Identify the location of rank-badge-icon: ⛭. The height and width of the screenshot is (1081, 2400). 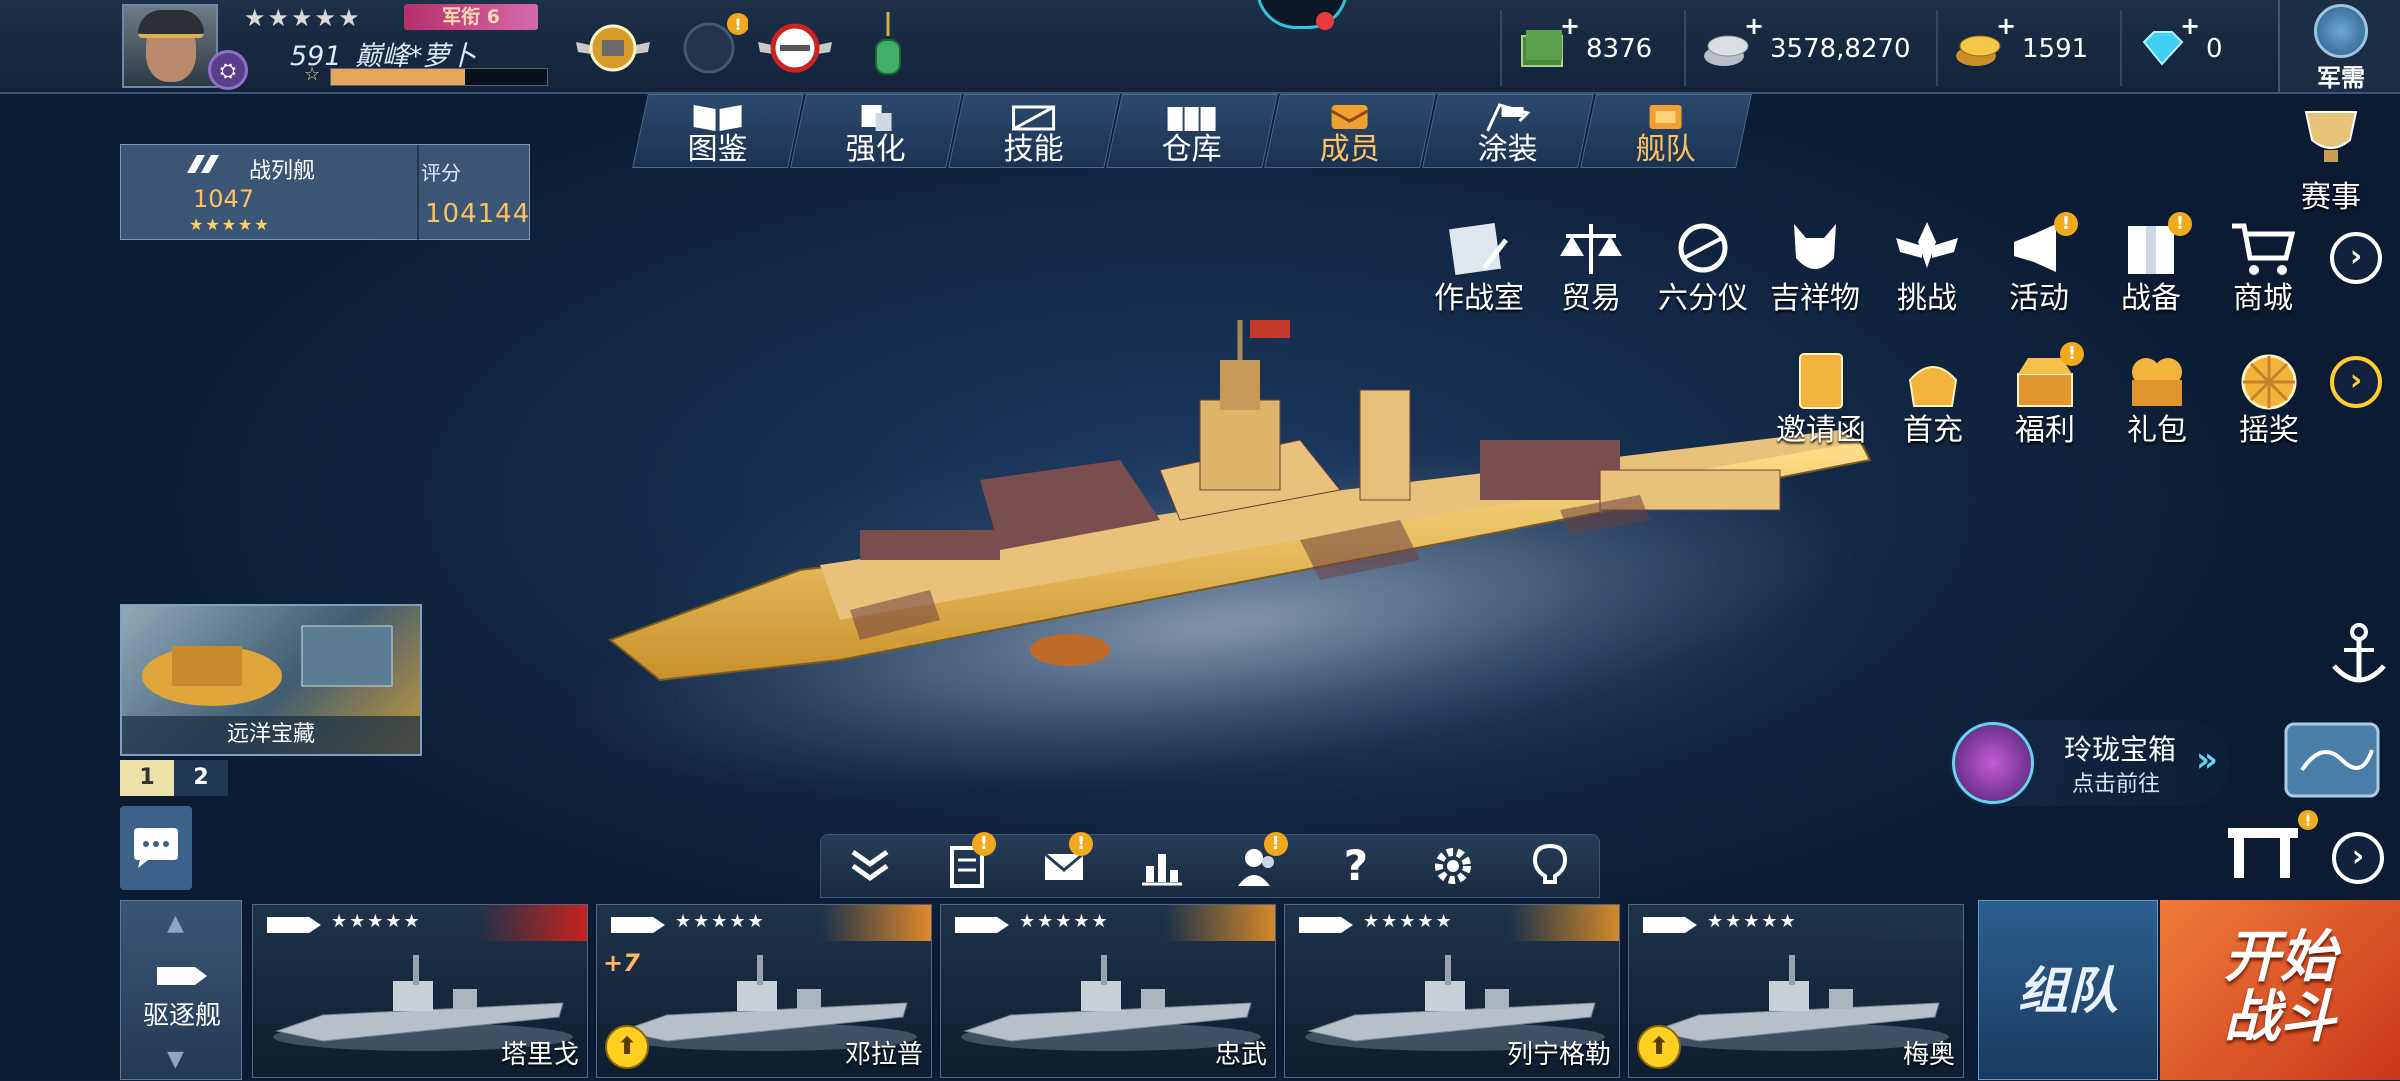
(228, 70).